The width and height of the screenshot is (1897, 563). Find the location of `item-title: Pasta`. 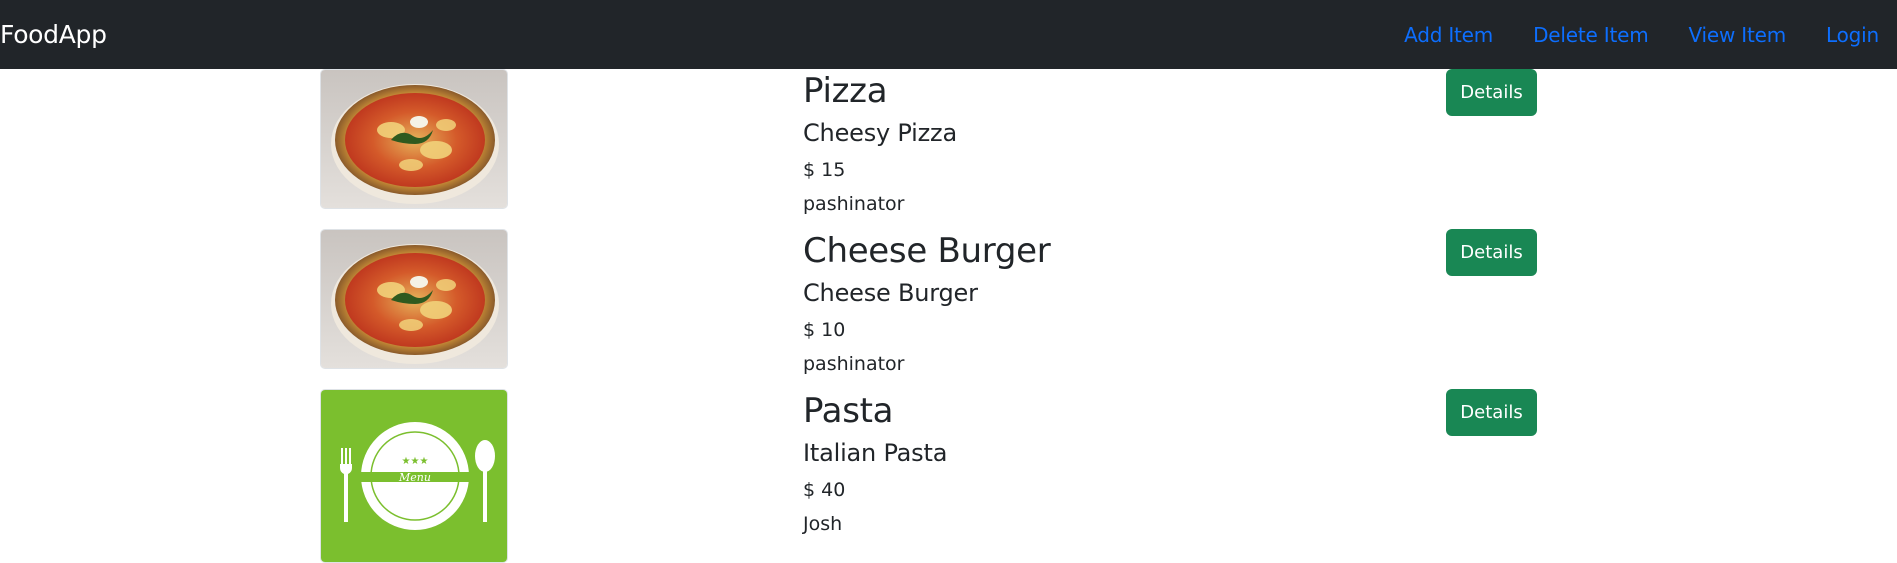

item-title: Pasta is located at coordinates (848, 411).